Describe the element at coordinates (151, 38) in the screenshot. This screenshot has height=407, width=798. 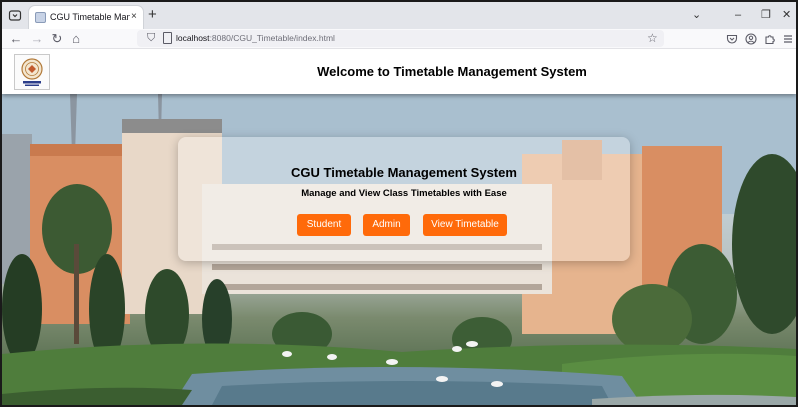
I see `shield-icon: ⛉` at that location.